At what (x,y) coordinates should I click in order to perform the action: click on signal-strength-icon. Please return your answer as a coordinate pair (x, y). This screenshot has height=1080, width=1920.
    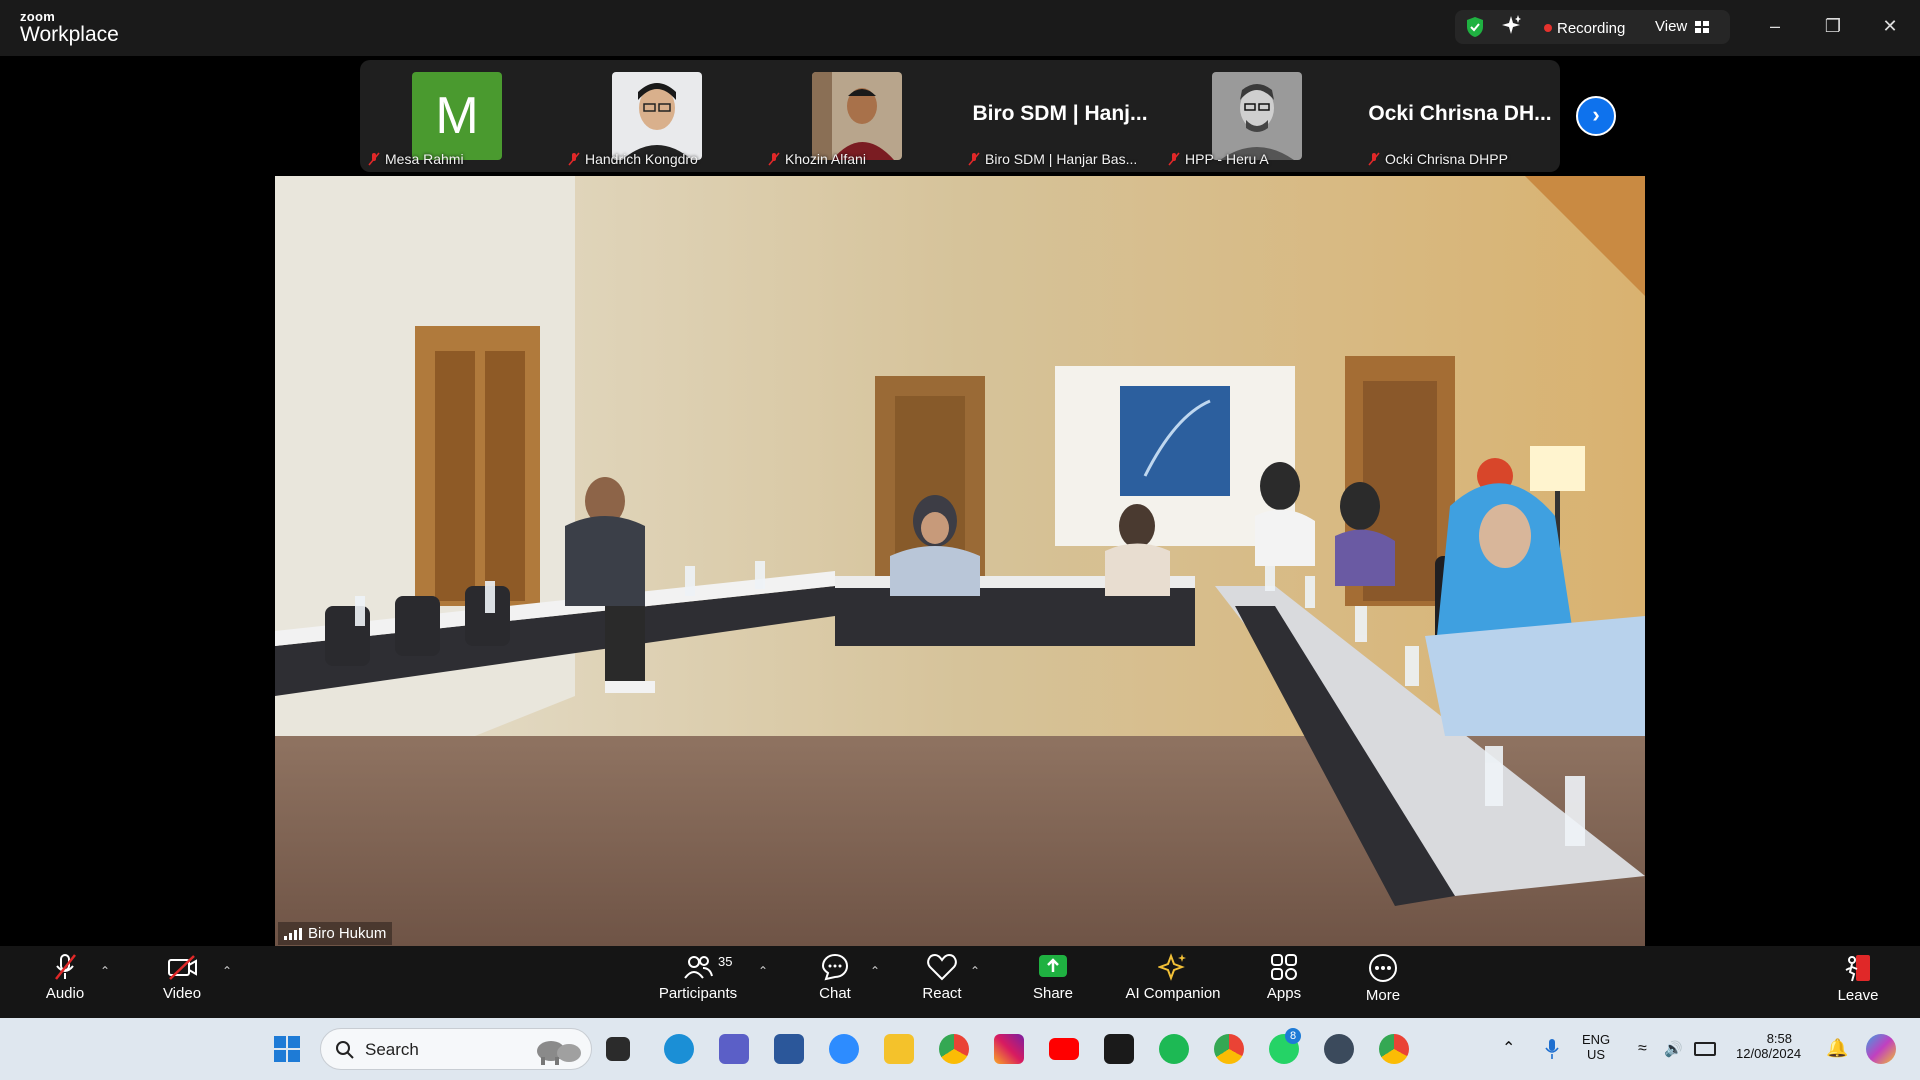
    Looking at the image, I should click on (293, 933).